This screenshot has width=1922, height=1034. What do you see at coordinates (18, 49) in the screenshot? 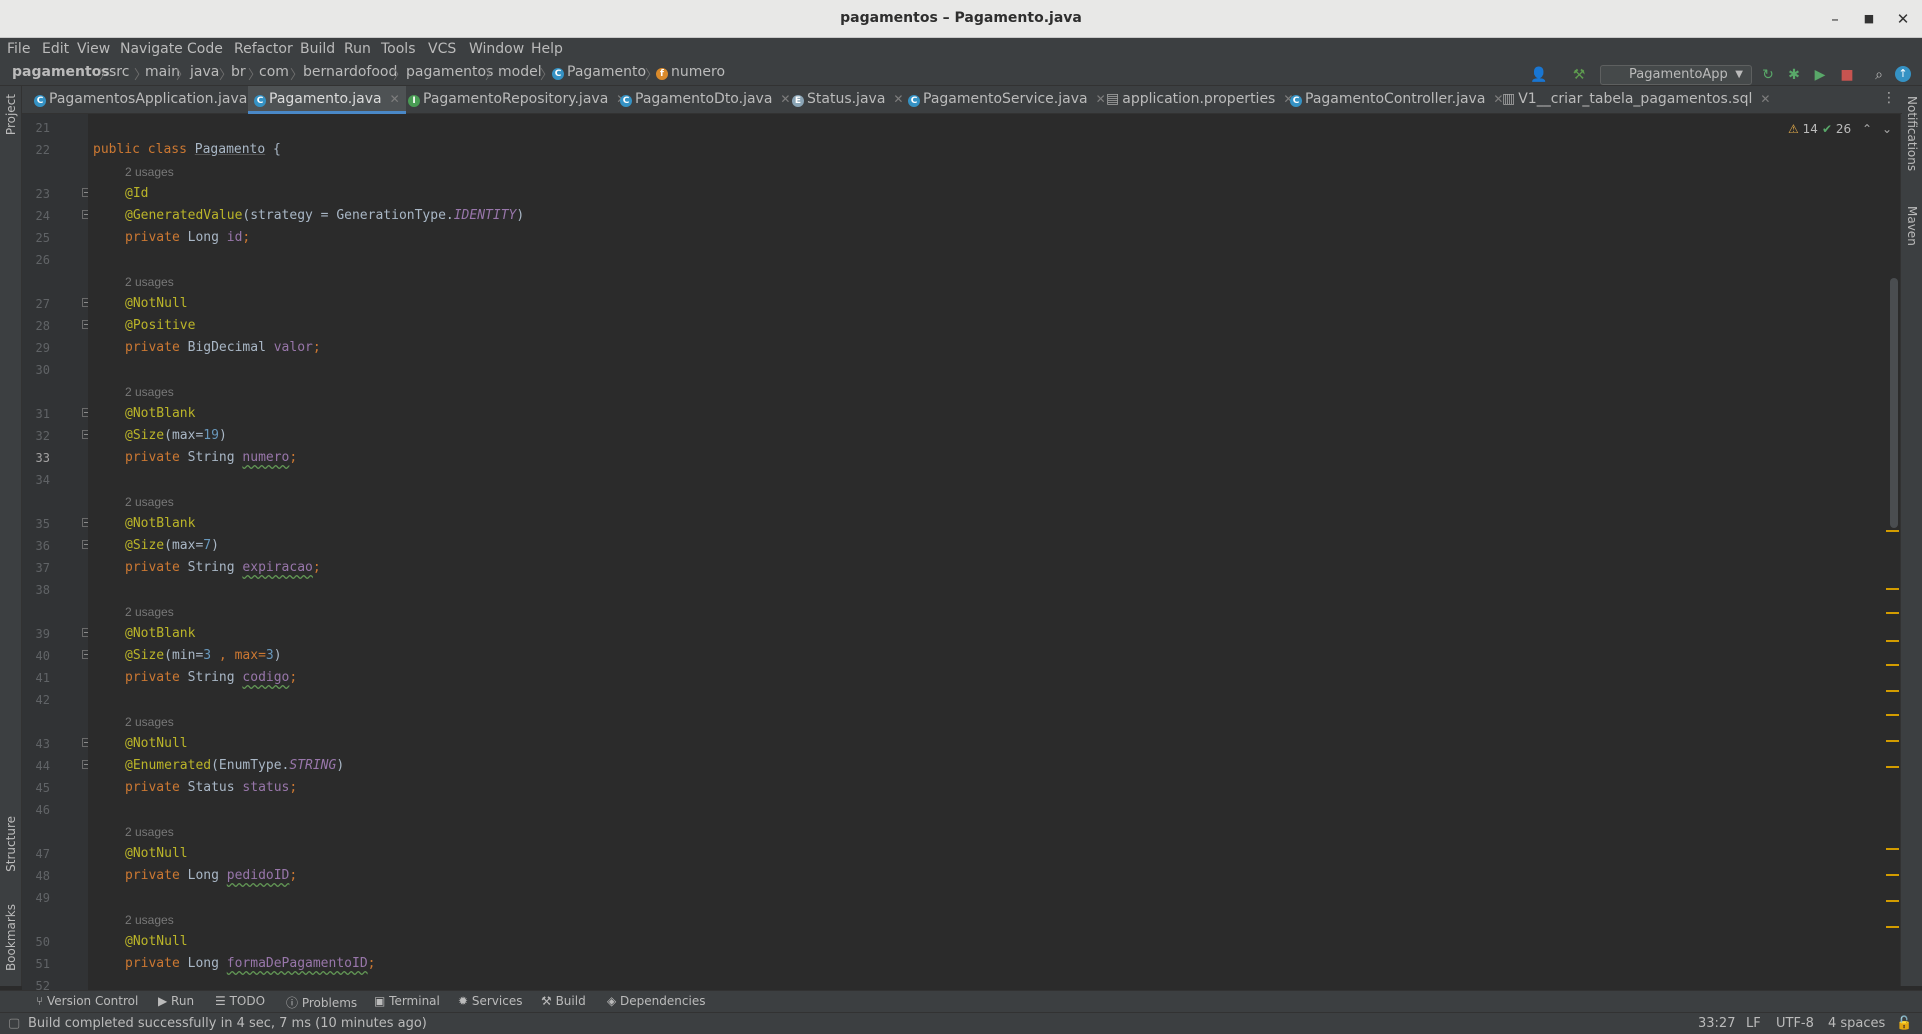
I see `menu-file: File` at bounding box center [18, 49].